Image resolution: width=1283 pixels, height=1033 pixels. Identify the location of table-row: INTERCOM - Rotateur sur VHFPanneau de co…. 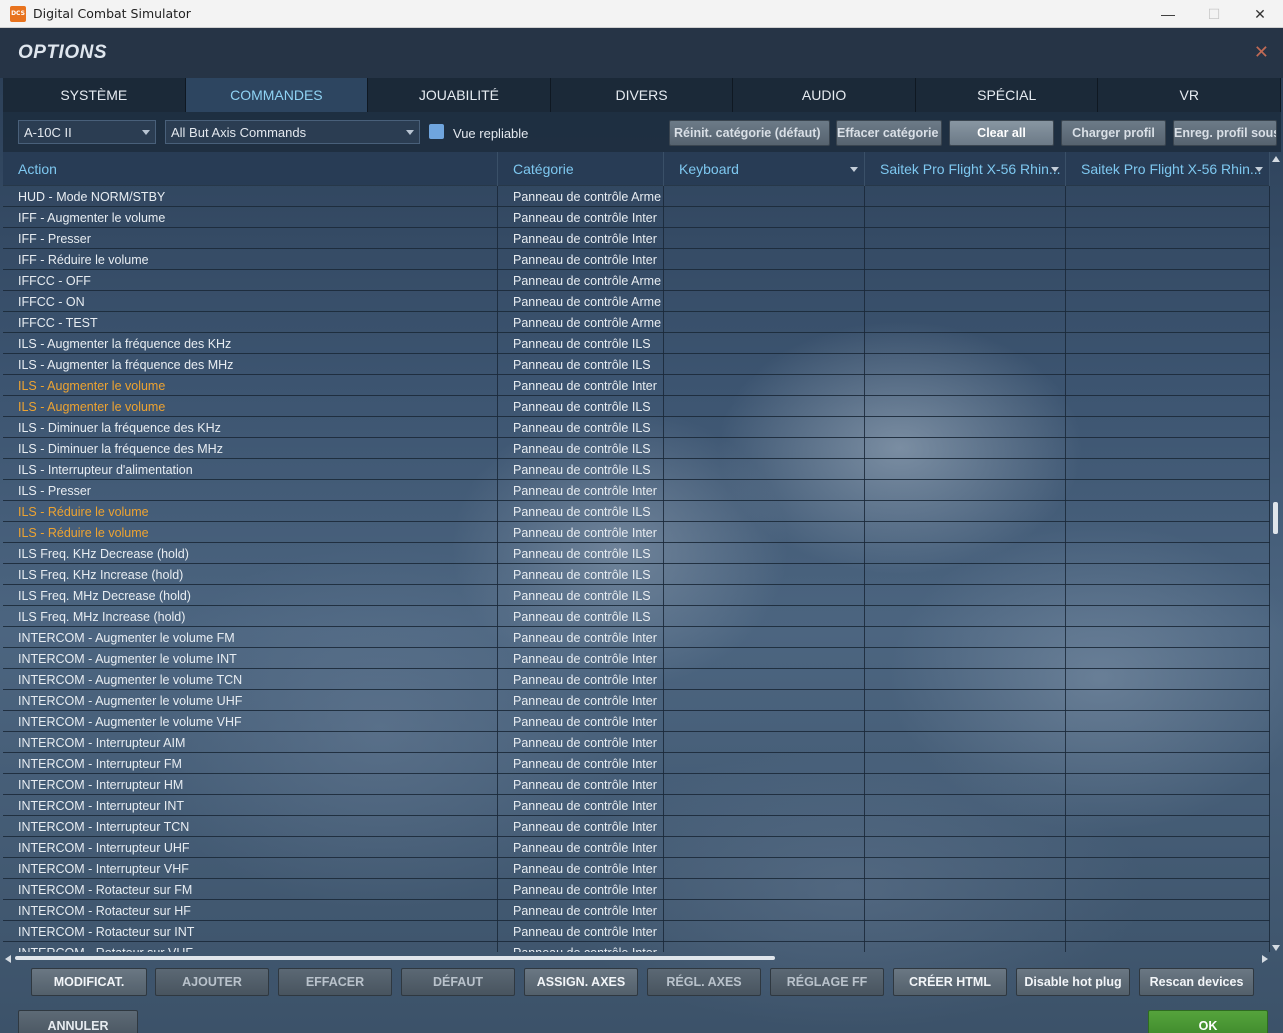
(636, 947).